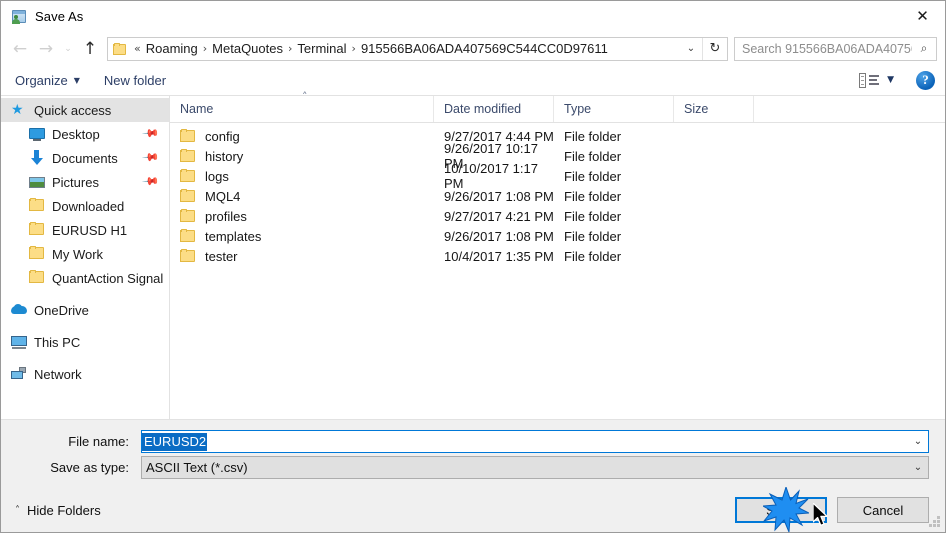 Image resolution: width=946 pixels, height=533 pixels. Describe the element at coordinates (64, 510) in the screenshot. I see `hide-folders-label: Hide Folders` at that location.